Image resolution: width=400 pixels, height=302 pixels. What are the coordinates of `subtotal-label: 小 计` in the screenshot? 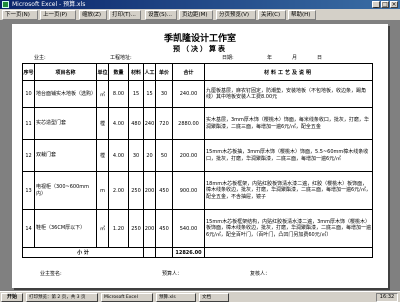 It's located at (83, 252).